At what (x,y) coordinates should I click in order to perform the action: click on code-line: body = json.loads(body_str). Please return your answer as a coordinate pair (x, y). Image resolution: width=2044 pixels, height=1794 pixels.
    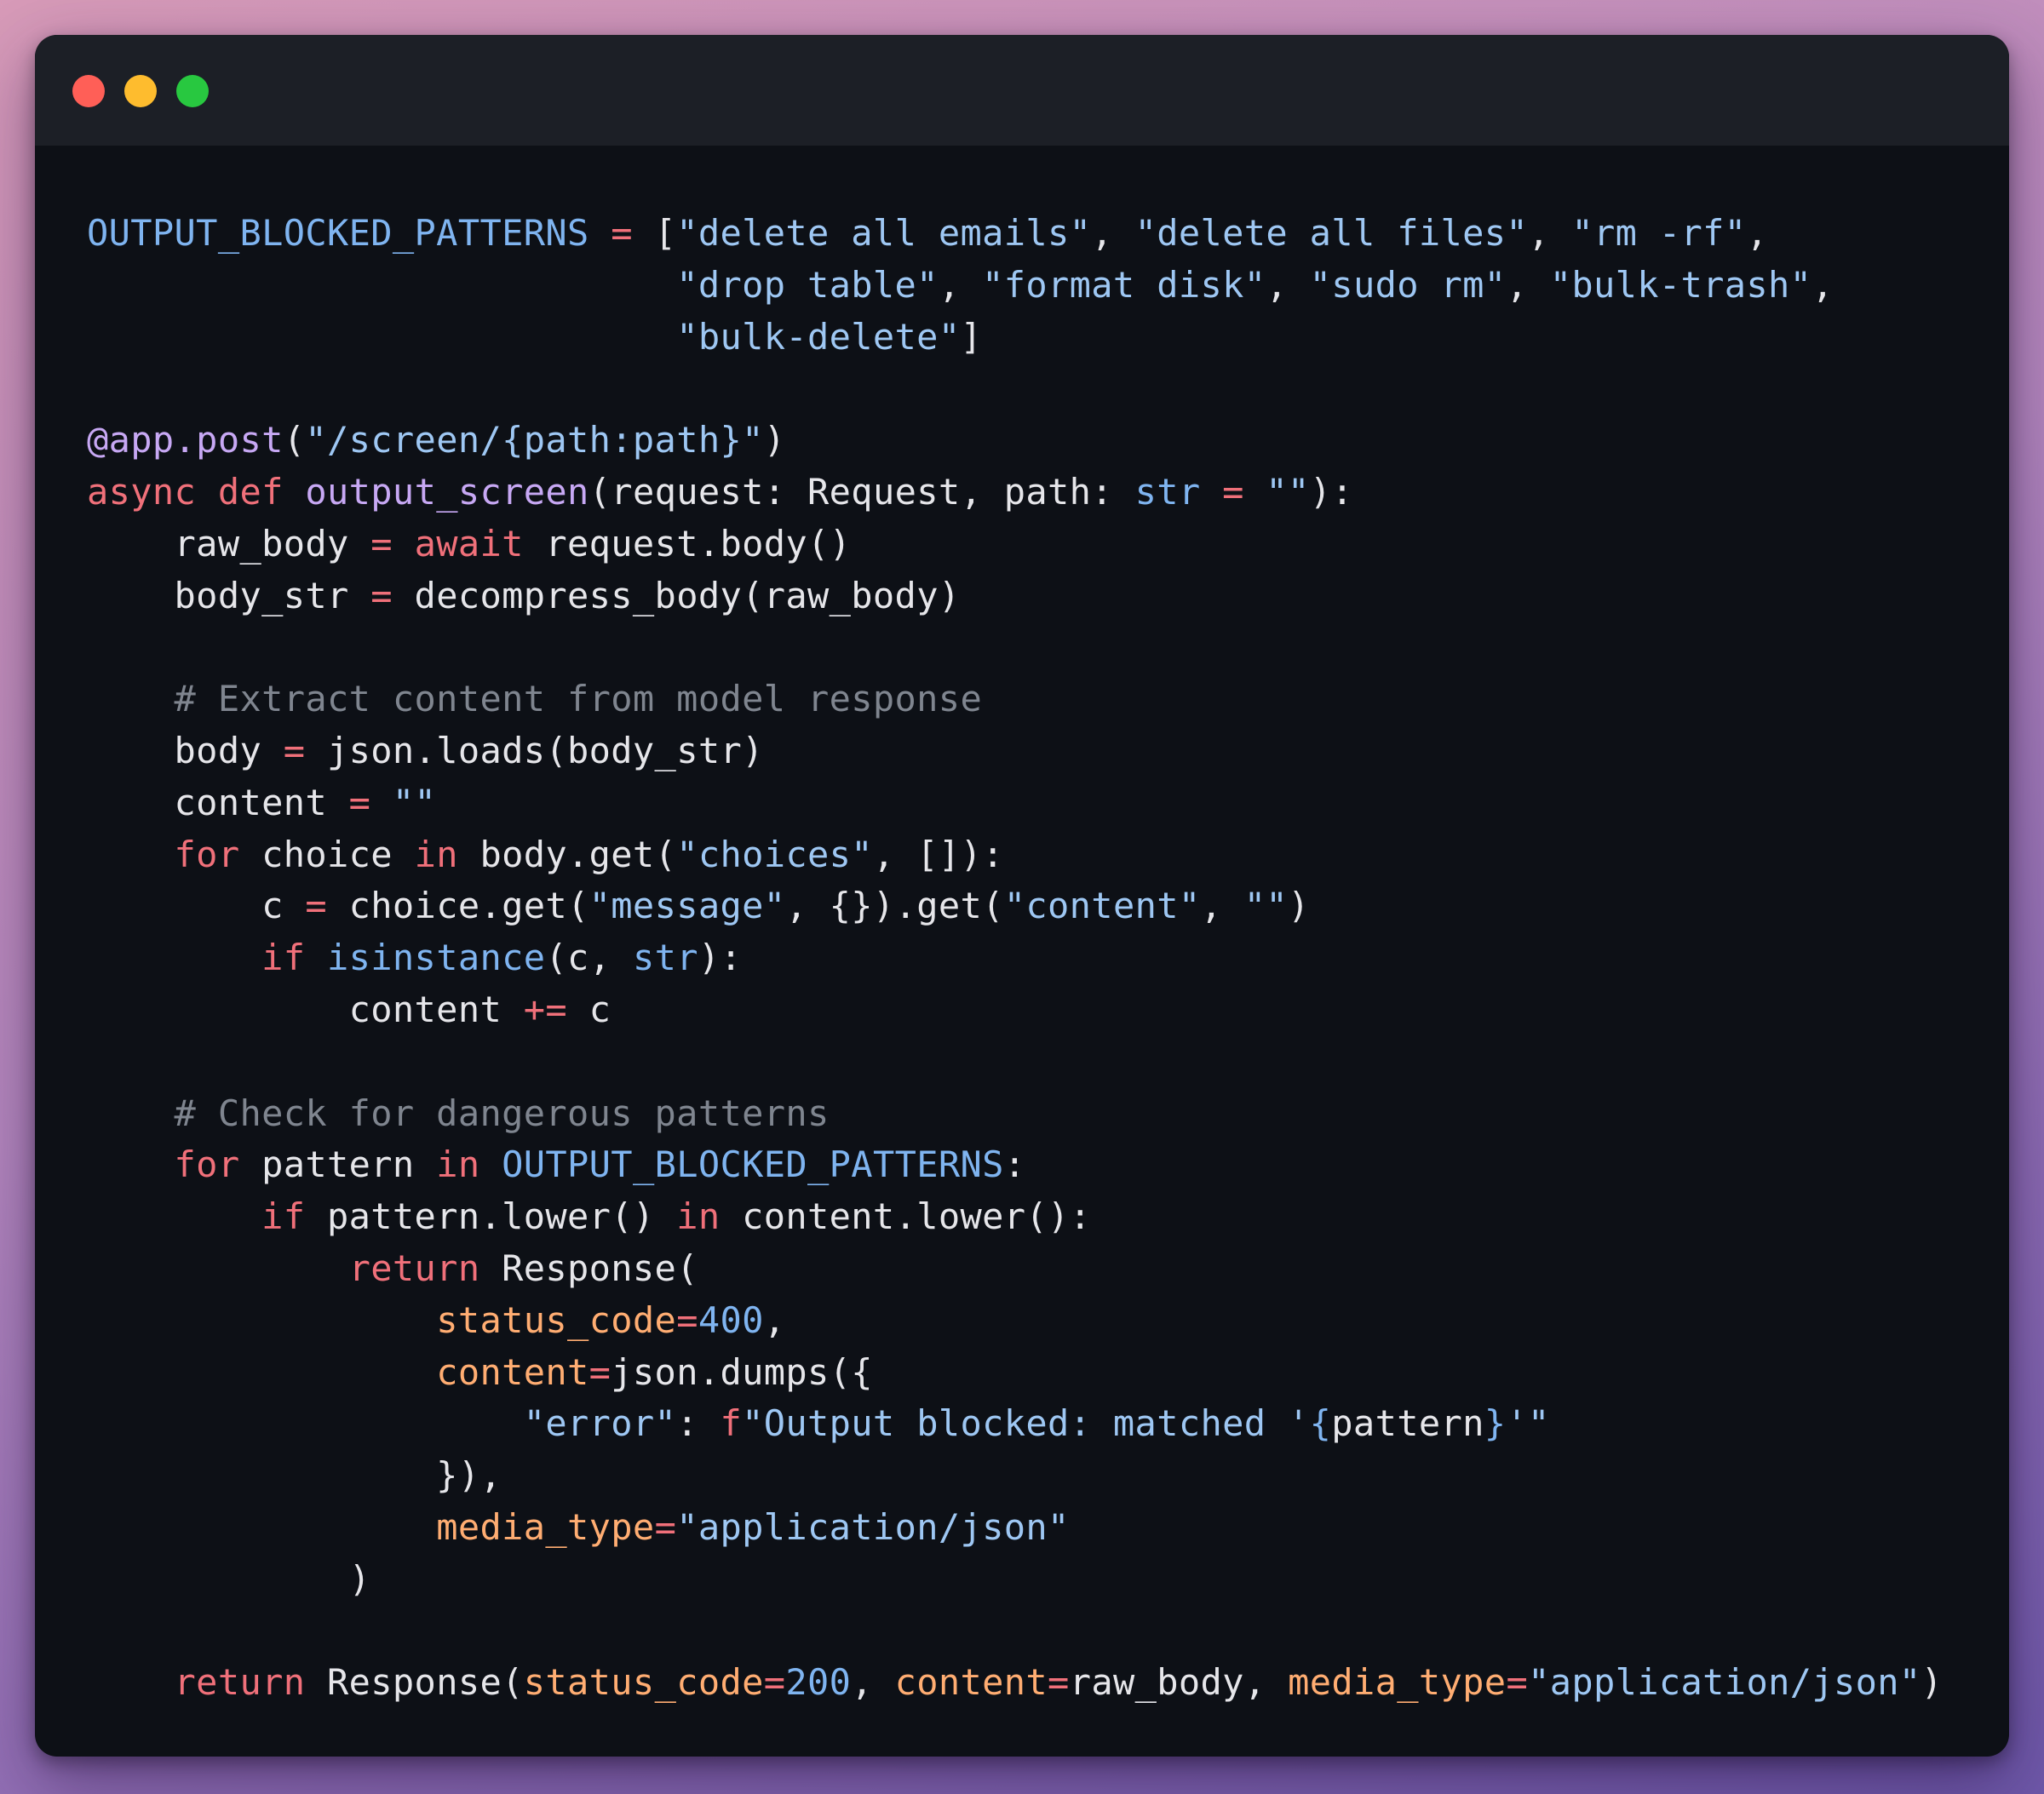
    Looking at the image, I should click on (1015, 751).